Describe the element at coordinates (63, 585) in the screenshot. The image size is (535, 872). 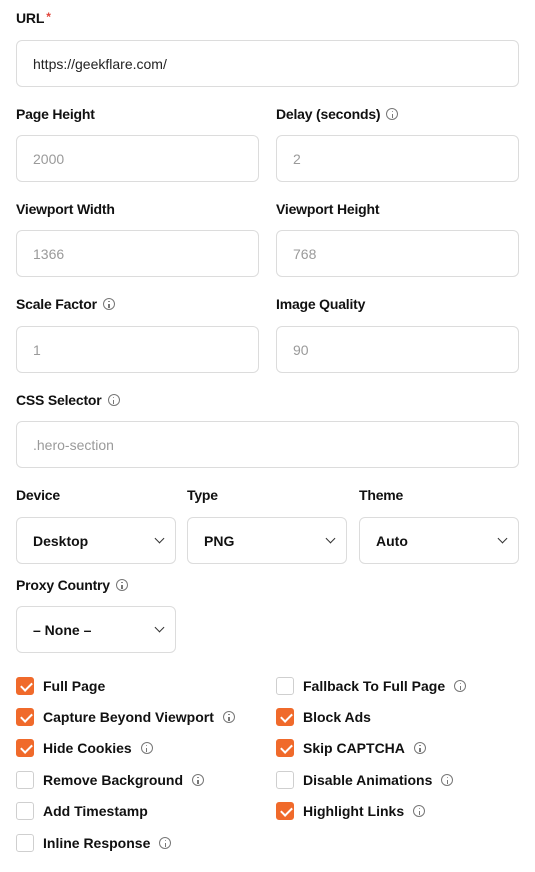
I see `proxy-country-label-text: Proxy Country` at that location.